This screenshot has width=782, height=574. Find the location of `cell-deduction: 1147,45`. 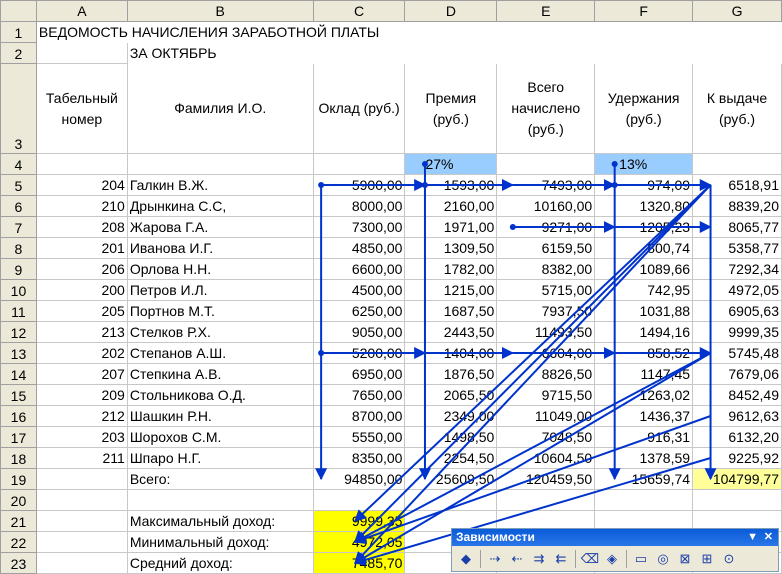

cell-deduction: 1147,45 is located at coordinates (644, 374).